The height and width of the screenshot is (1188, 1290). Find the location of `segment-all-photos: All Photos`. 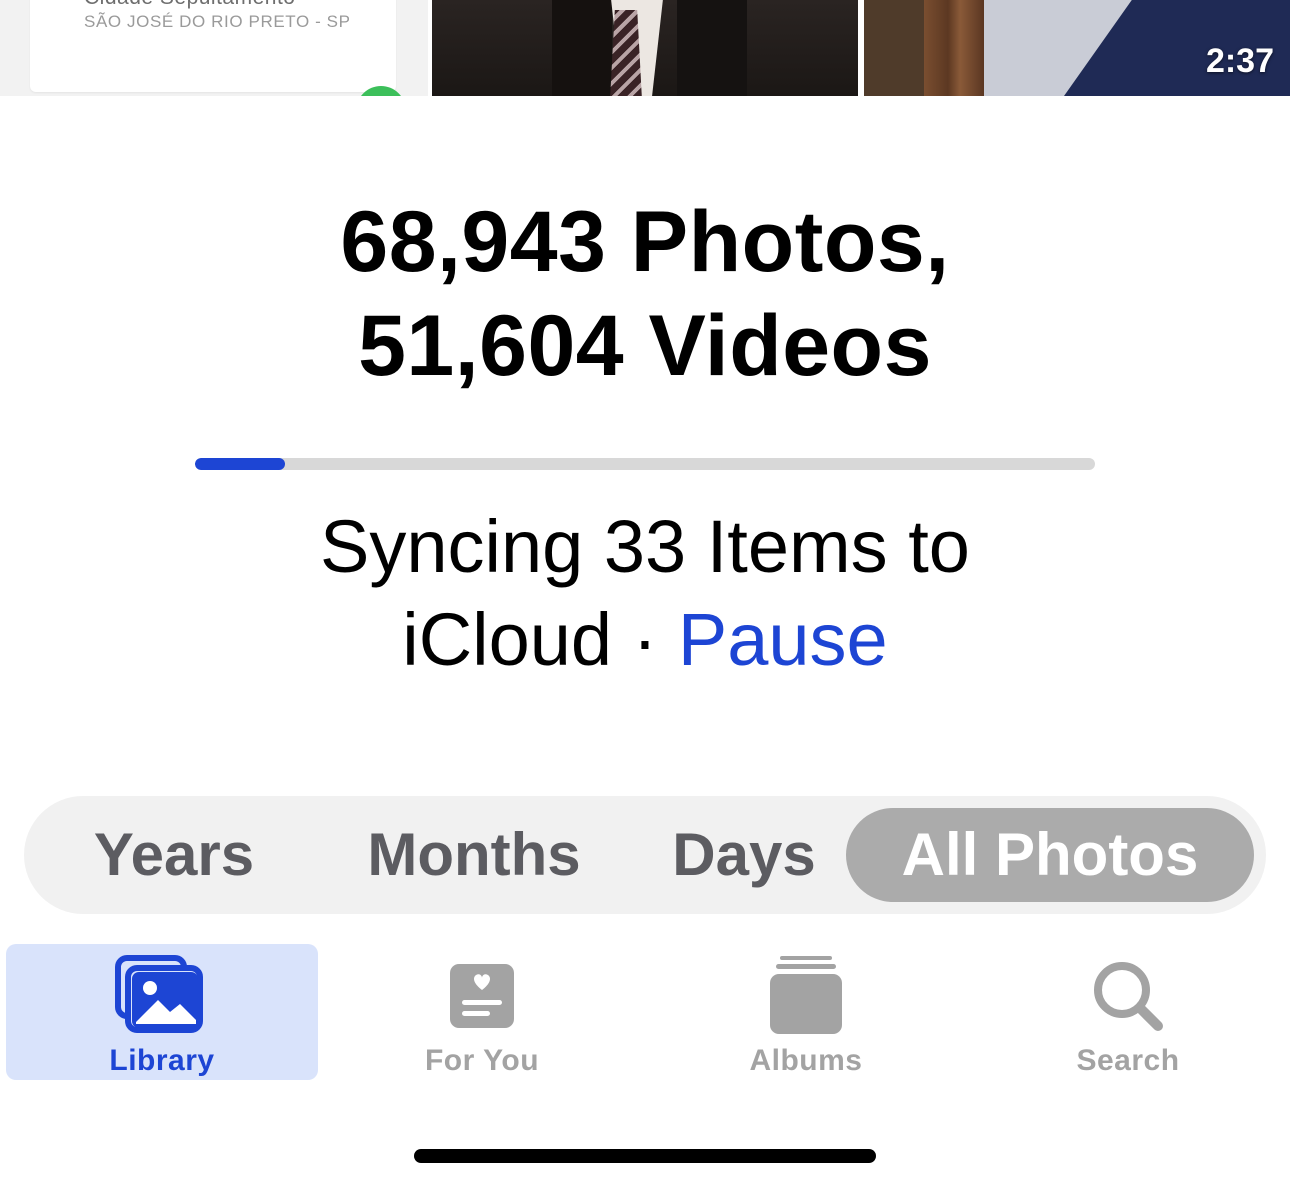

segment-all-photos: All Photos is located at coordinates (1050, 855).